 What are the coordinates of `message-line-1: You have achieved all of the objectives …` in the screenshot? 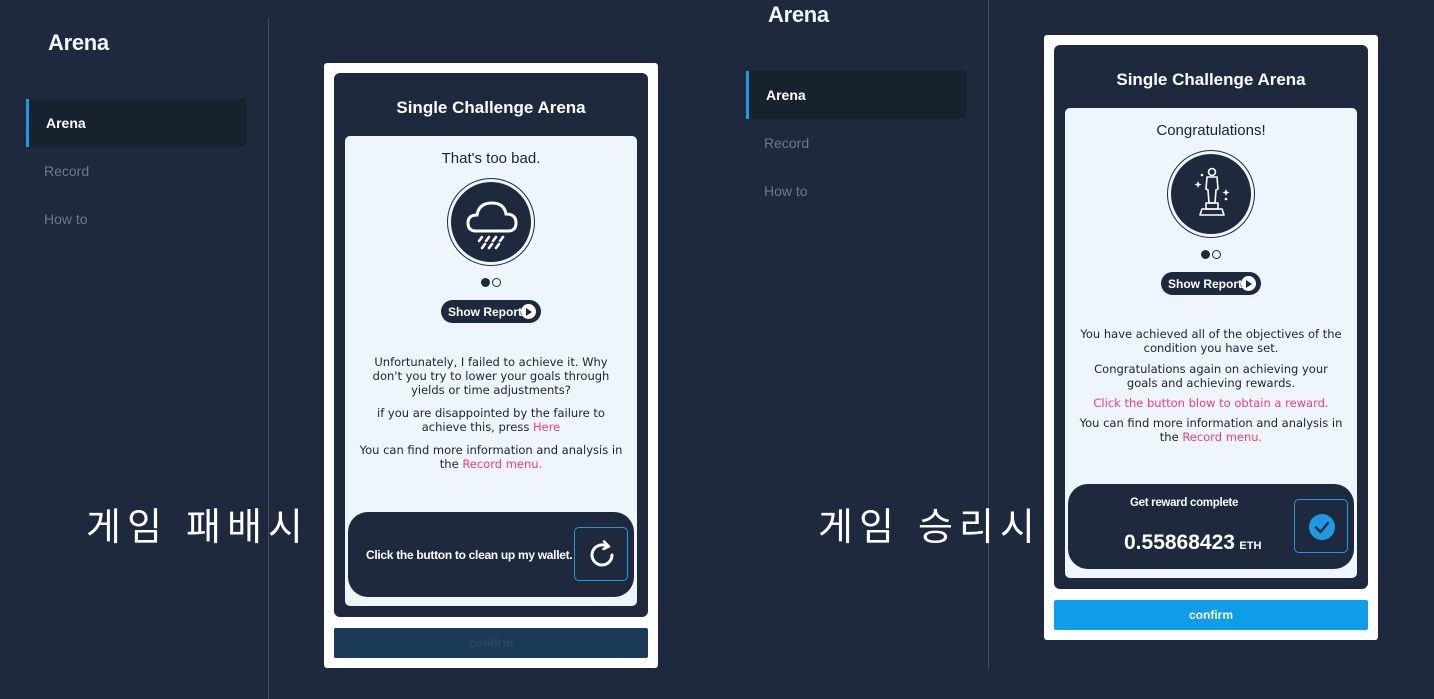 It's located at (1211, 341).